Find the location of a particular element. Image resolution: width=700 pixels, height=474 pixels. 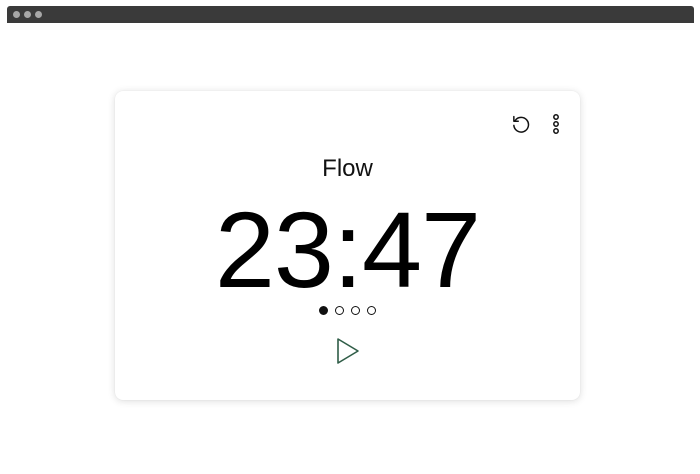

play-icon is located at coordinates (348, 351).